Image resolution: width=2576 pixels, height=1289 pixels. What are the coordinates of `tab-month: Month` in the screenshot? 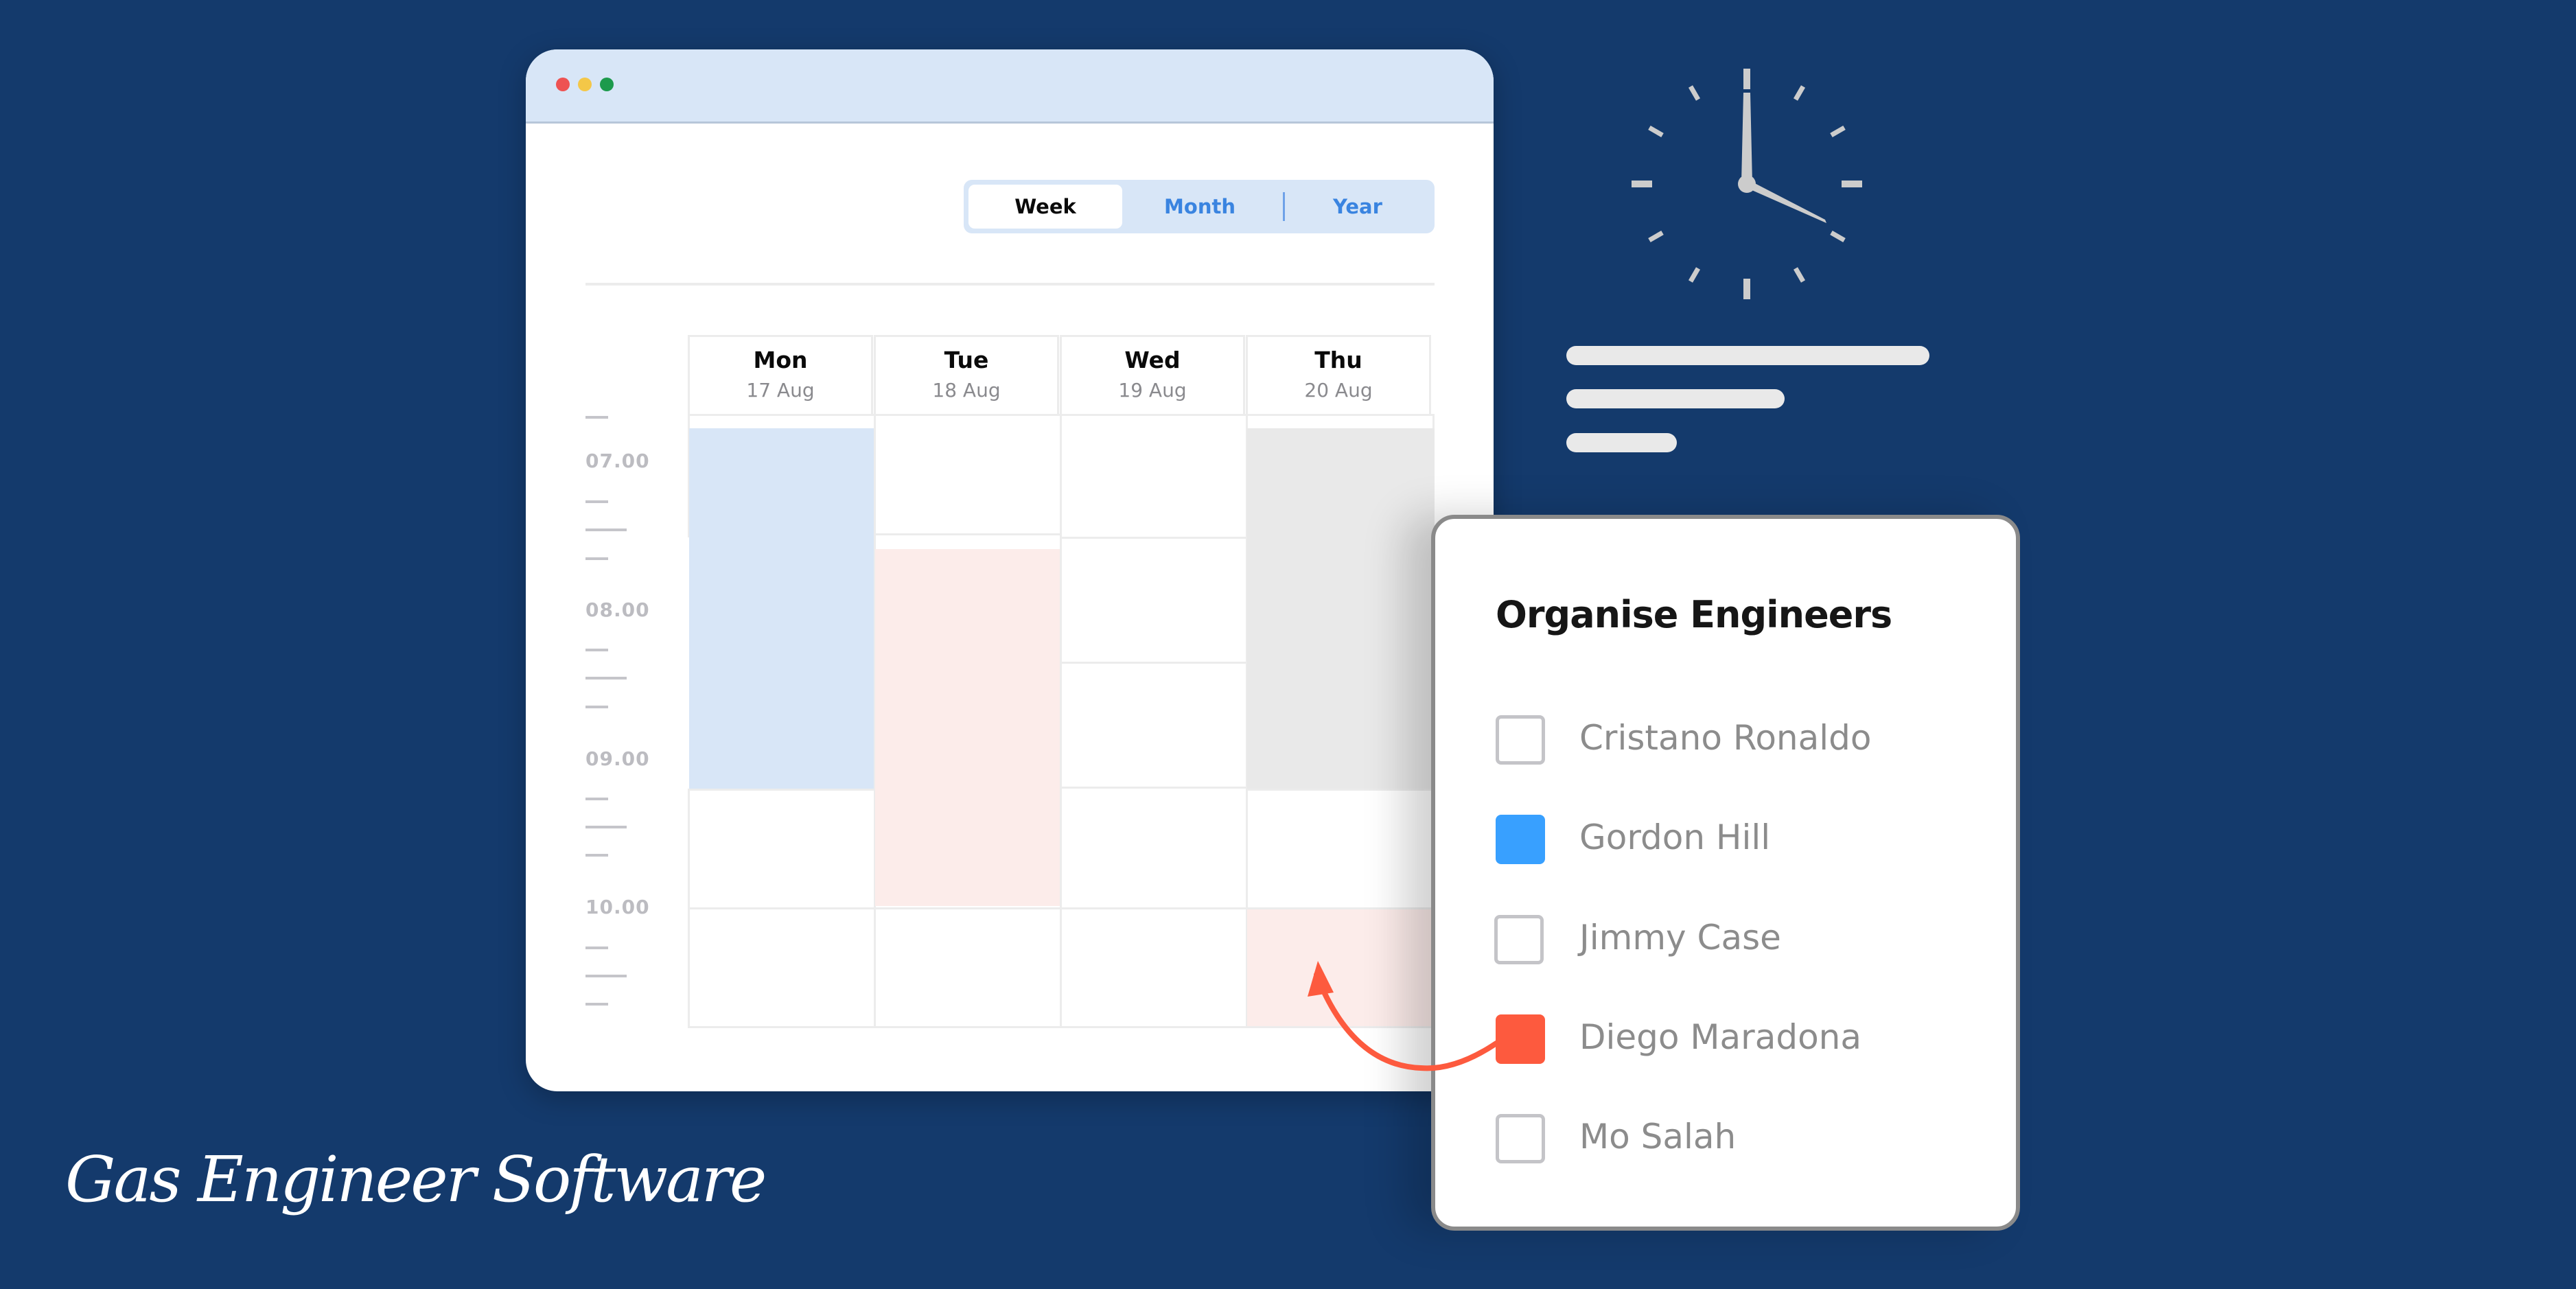 It's located at (1199, 207).